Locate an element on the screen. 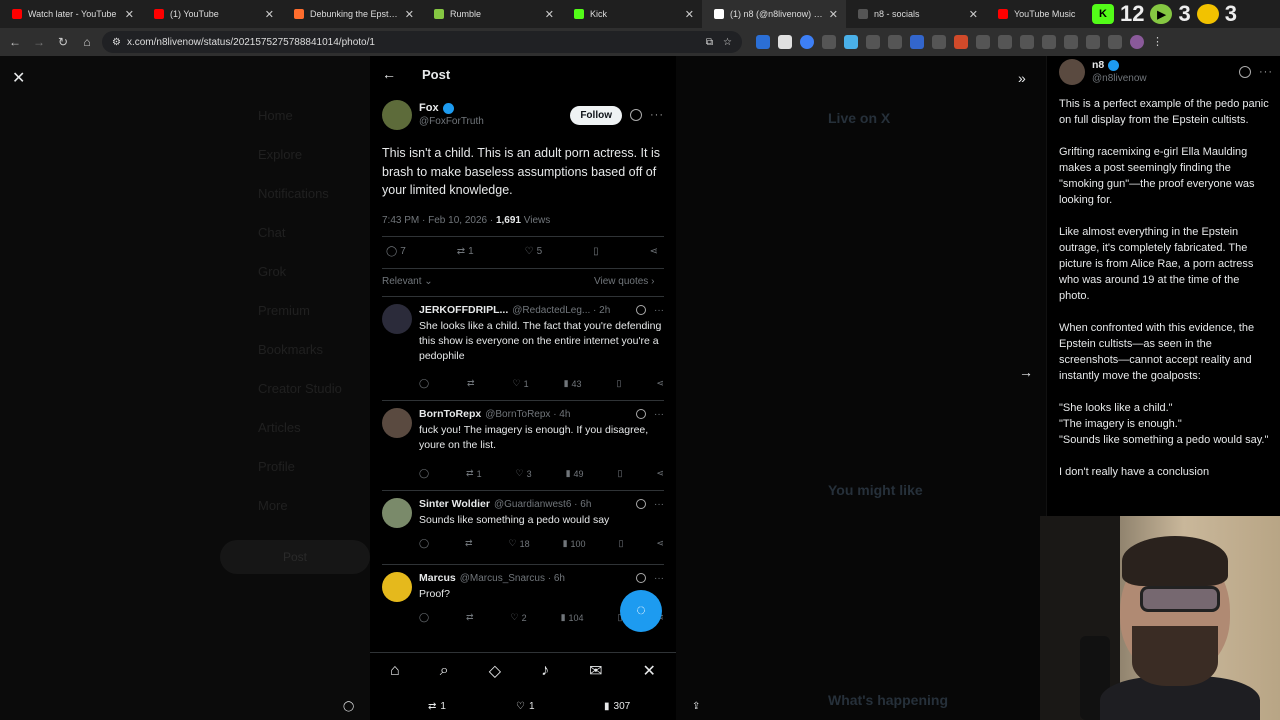 The height and width of the screenshot is (720, 1280). author-name: n8 is located at coordinates (1098, 65).